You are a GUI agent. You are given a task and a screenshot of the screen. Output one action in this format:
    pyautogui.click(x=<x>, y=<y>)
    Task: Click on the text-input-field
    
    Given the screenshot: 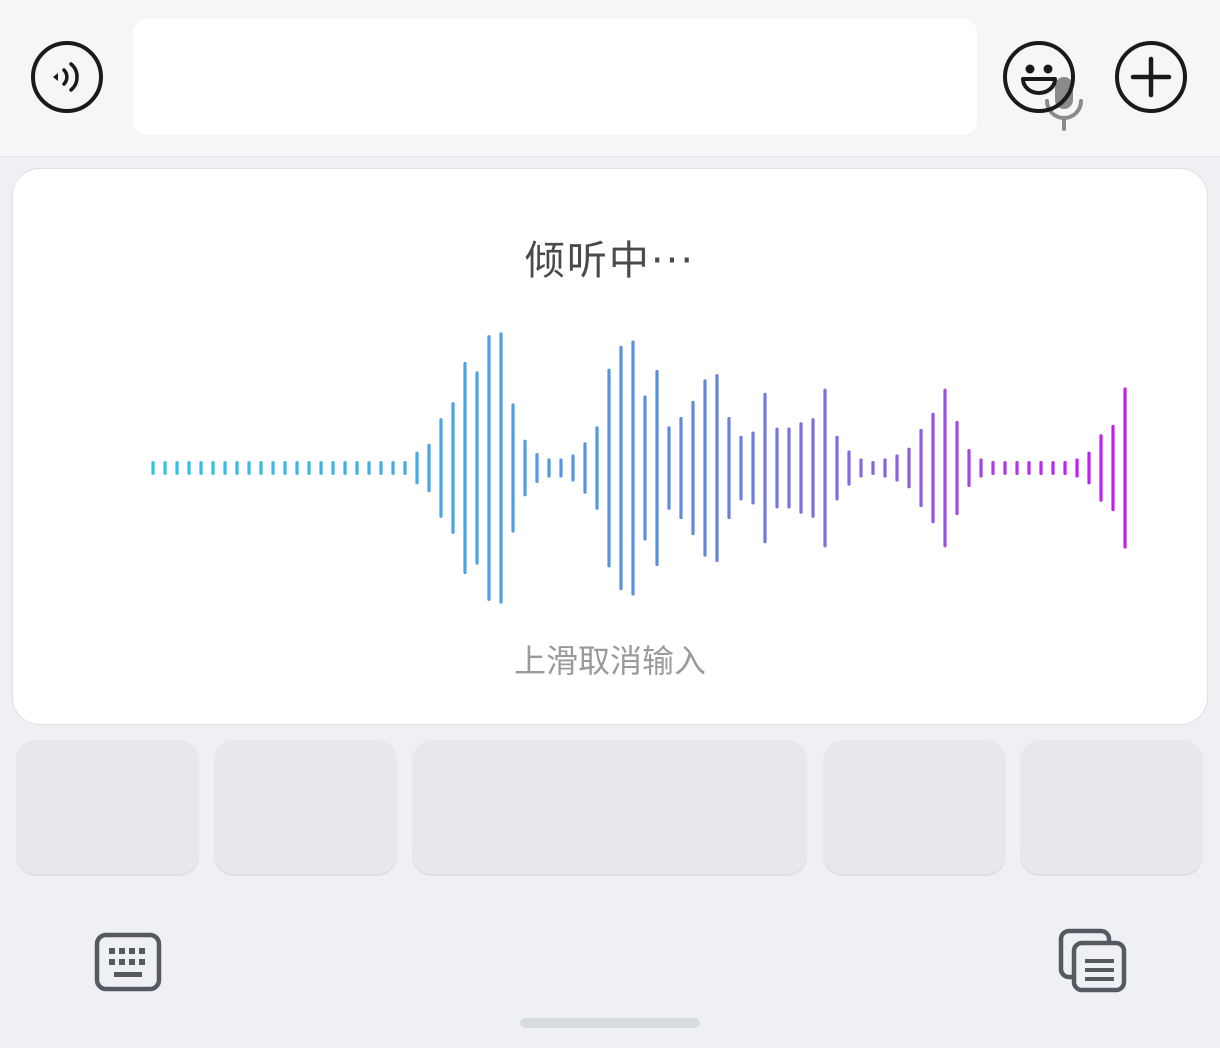 What is the action you would take?
    pyautogui.click(x=608, y=77)
    